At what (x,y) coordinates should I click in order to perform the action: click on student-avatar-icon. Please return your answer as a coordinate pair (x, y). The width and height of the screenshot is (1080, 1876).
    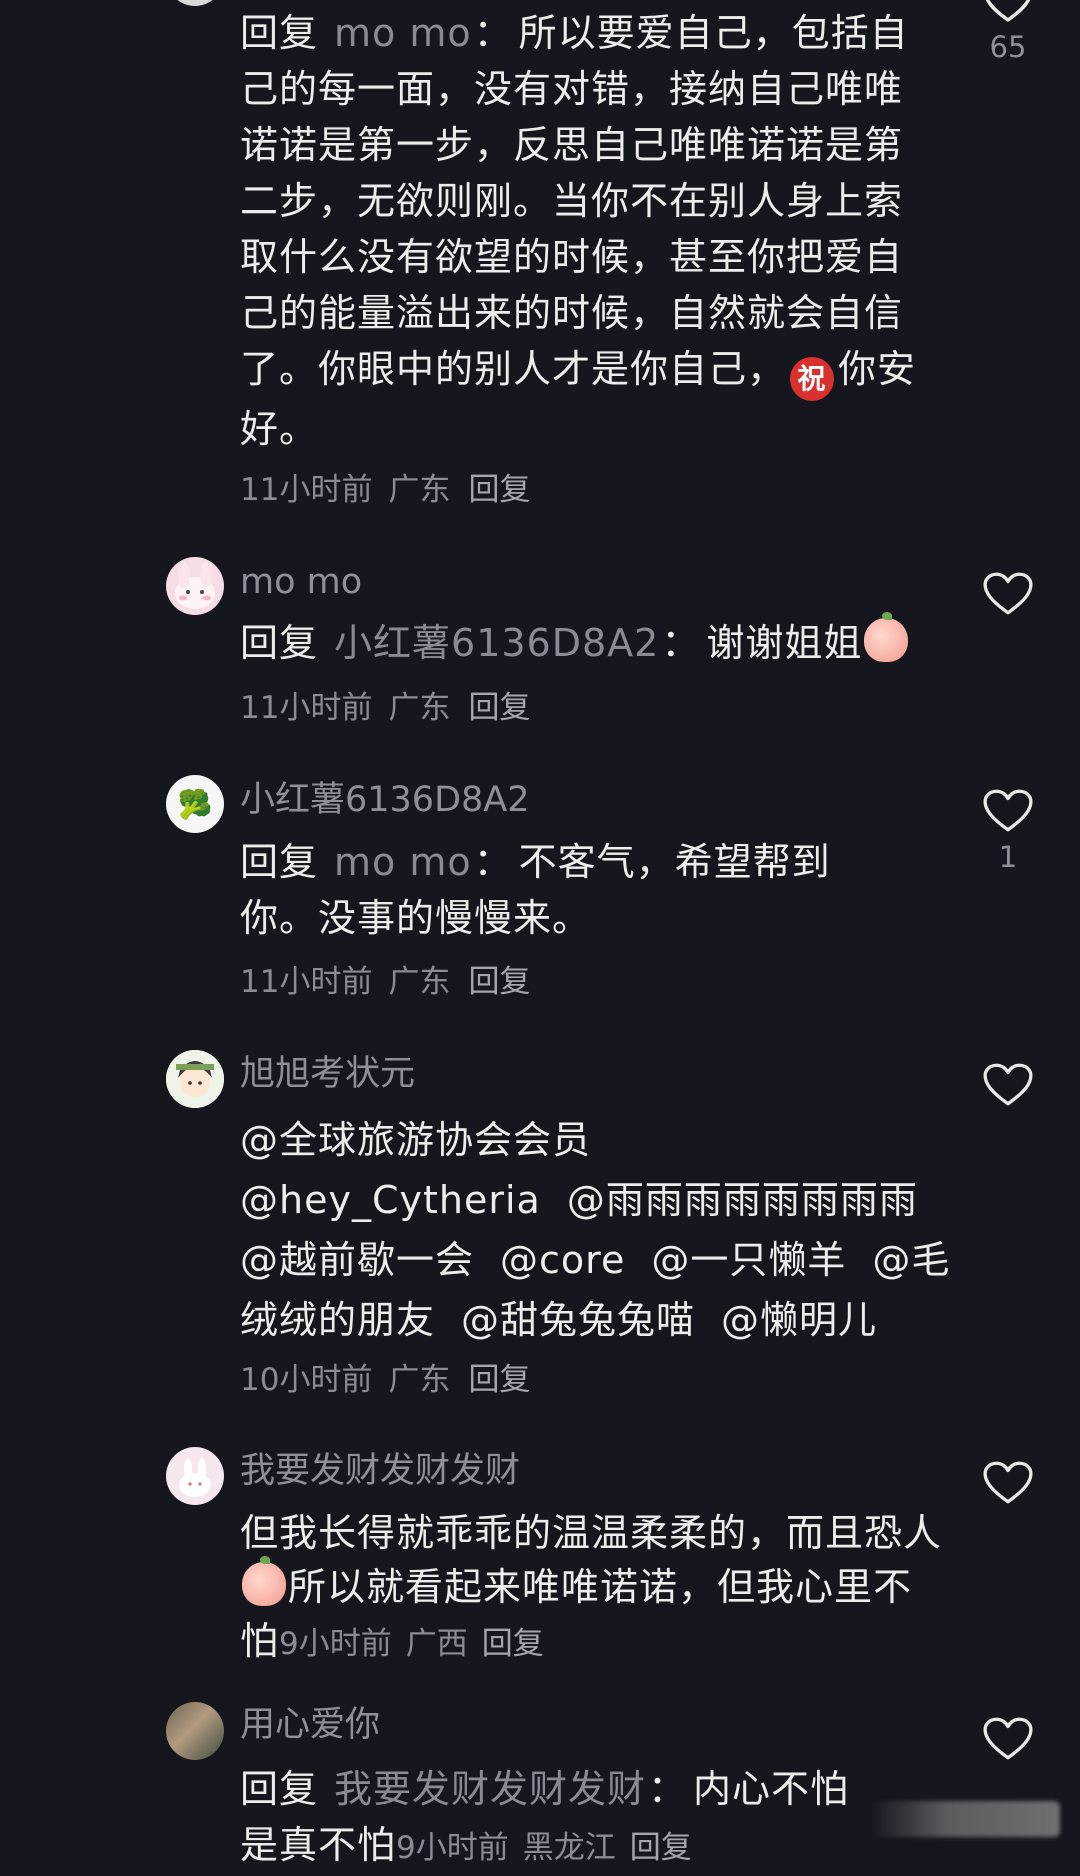
    Looking at the image, I should click on (195, 1079).